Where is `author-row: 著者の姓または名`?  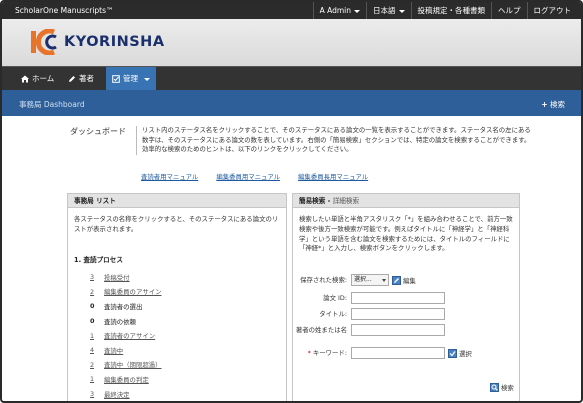
author-row: 著者の姓または名 is located at coordinates (407, 330).